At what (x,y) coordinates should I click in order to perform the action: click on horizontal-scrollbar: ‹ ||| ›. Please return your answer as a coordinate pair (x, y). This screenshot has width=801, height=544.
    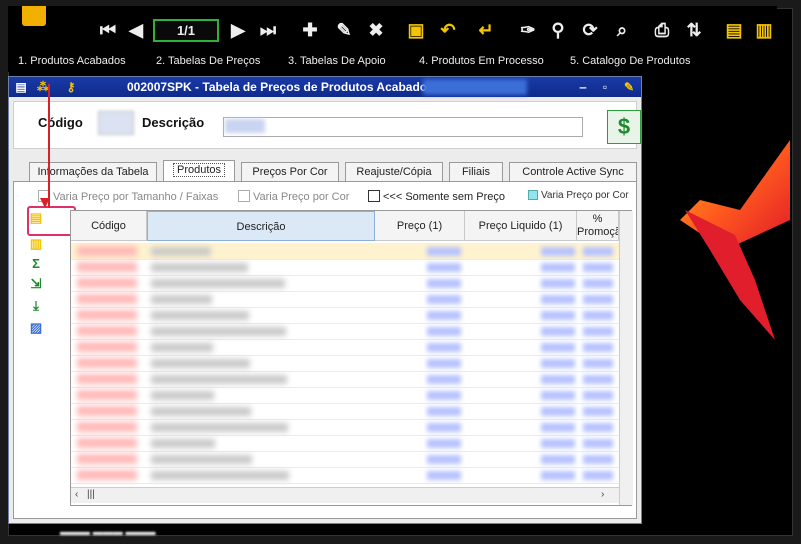
    Looking at the image, I should click on (345, 495).